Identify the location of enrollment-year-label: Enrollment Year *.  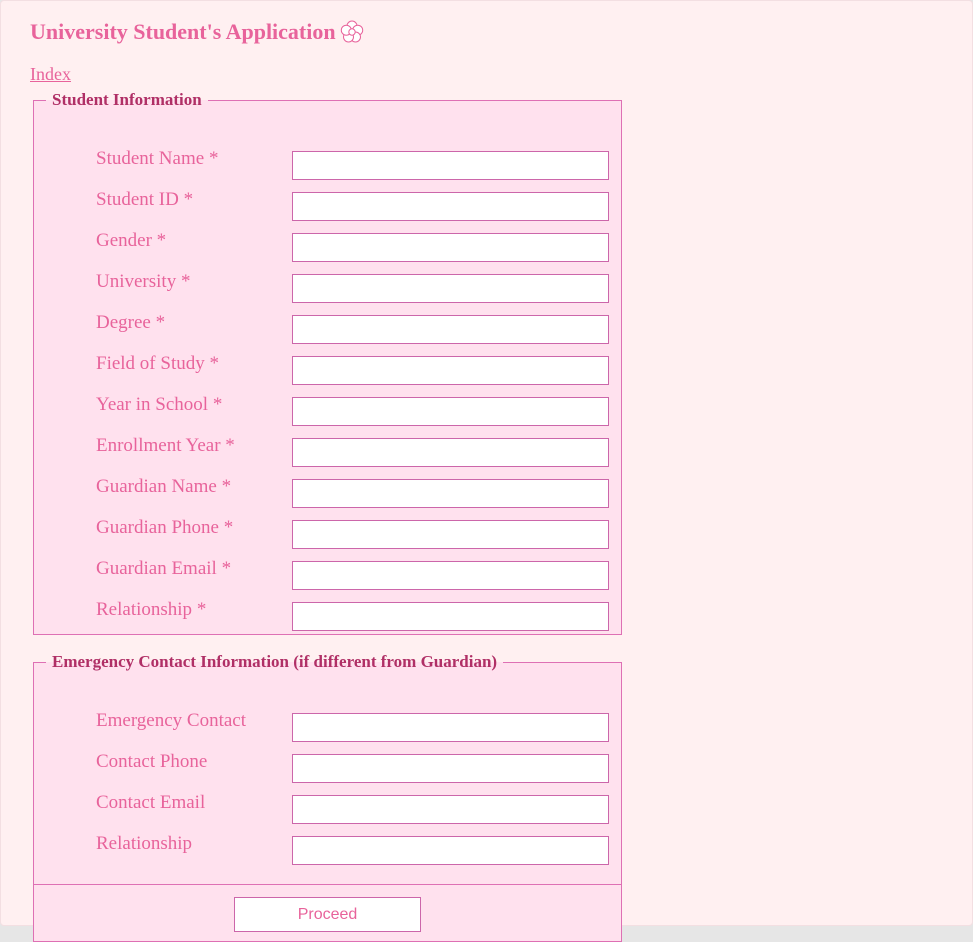
(165, 446).